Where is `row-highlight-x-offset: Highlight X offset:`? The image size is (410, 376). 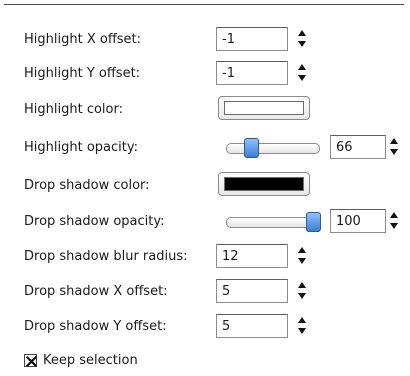
row-highlight-x-offset: Highlight X offset: is located at coordinates (204, 40).